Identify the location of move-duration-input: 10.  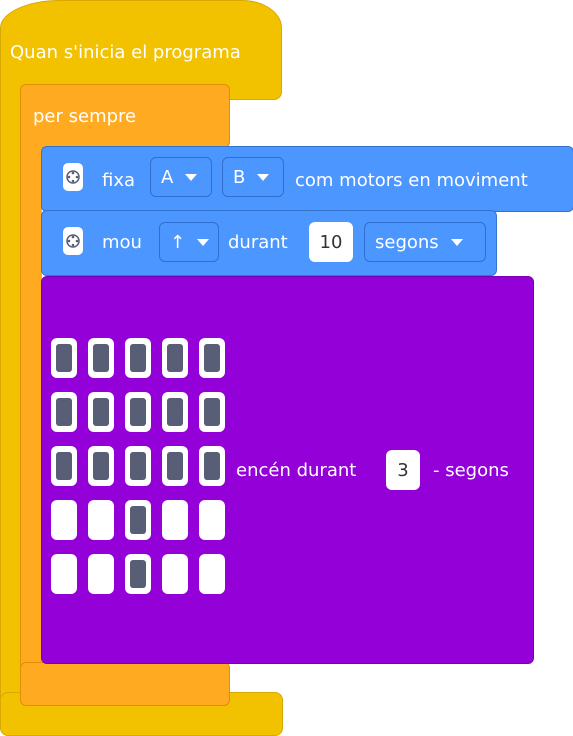
(331, 242).